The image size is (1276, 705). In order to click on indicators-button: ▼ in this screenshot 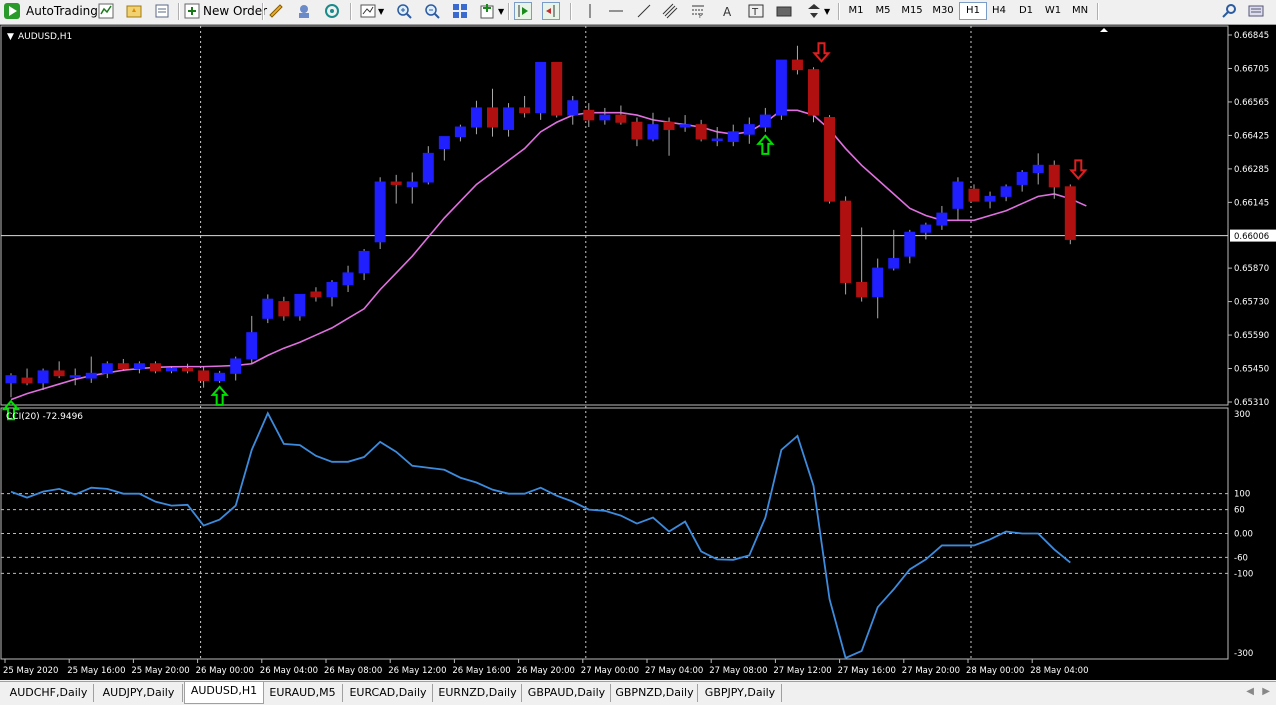, I will do `click(492, 11)`.